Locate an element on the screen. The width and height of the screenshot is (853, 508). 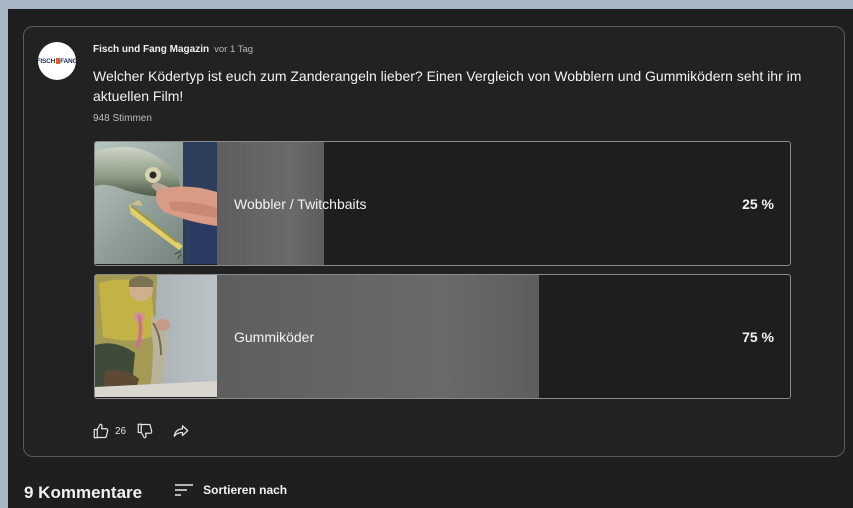
comments-count: 9 Kommentare is located at coordinates (83, 492).